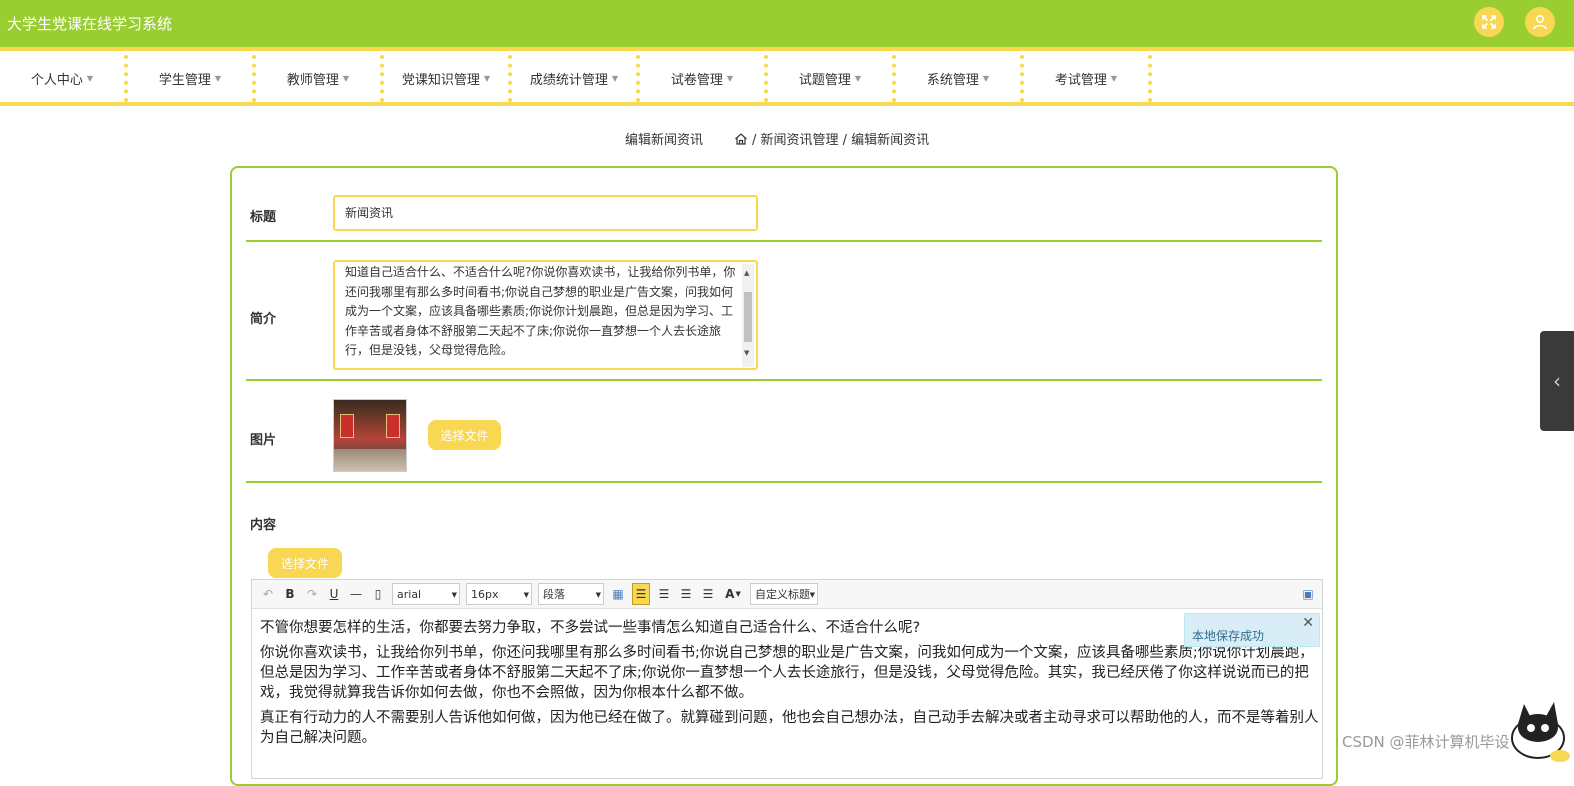 The width and height of the screenshot is (1574, 786). What do you see at coordinates (370, 435) in the screenshot?
I see `news-image-thumbnail` at bounding box center [370, 435].